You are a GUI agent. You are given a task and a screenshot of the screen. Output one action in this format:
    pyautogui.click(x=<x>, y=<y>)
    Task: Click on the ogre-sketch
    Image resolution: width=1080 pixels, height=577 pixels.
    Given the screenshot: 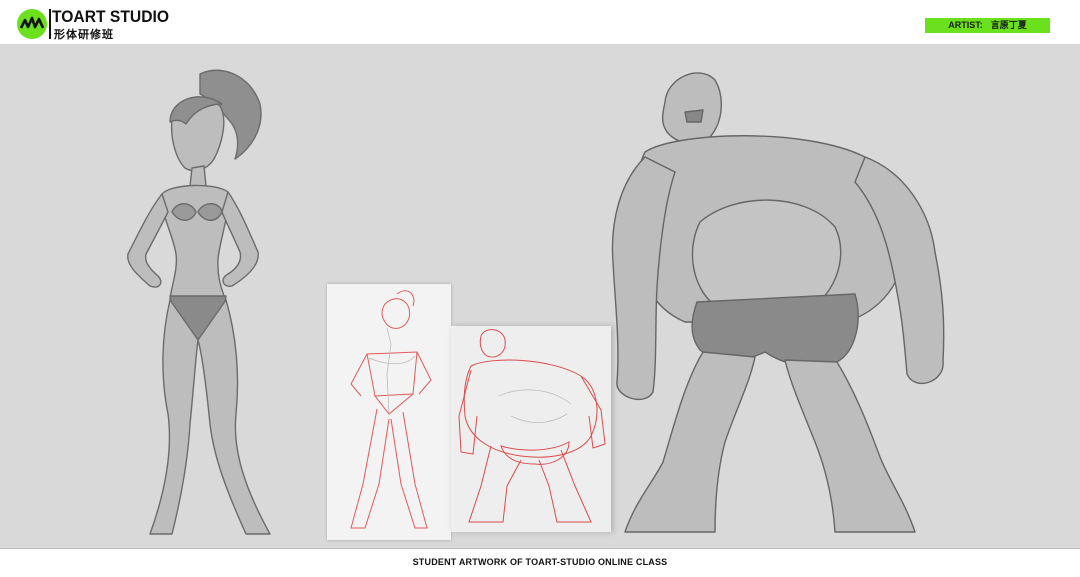 What is the action you would take?
    pyautogui.click(x=532, y=426)
    